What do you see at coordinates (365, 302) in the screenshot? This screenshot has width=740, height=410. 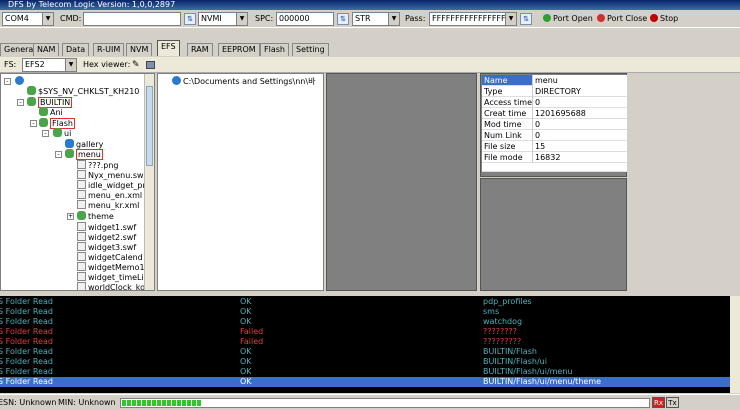 I see `log-row: S Folder Read OK pdp_profiles` at bounding box center [365, 302].